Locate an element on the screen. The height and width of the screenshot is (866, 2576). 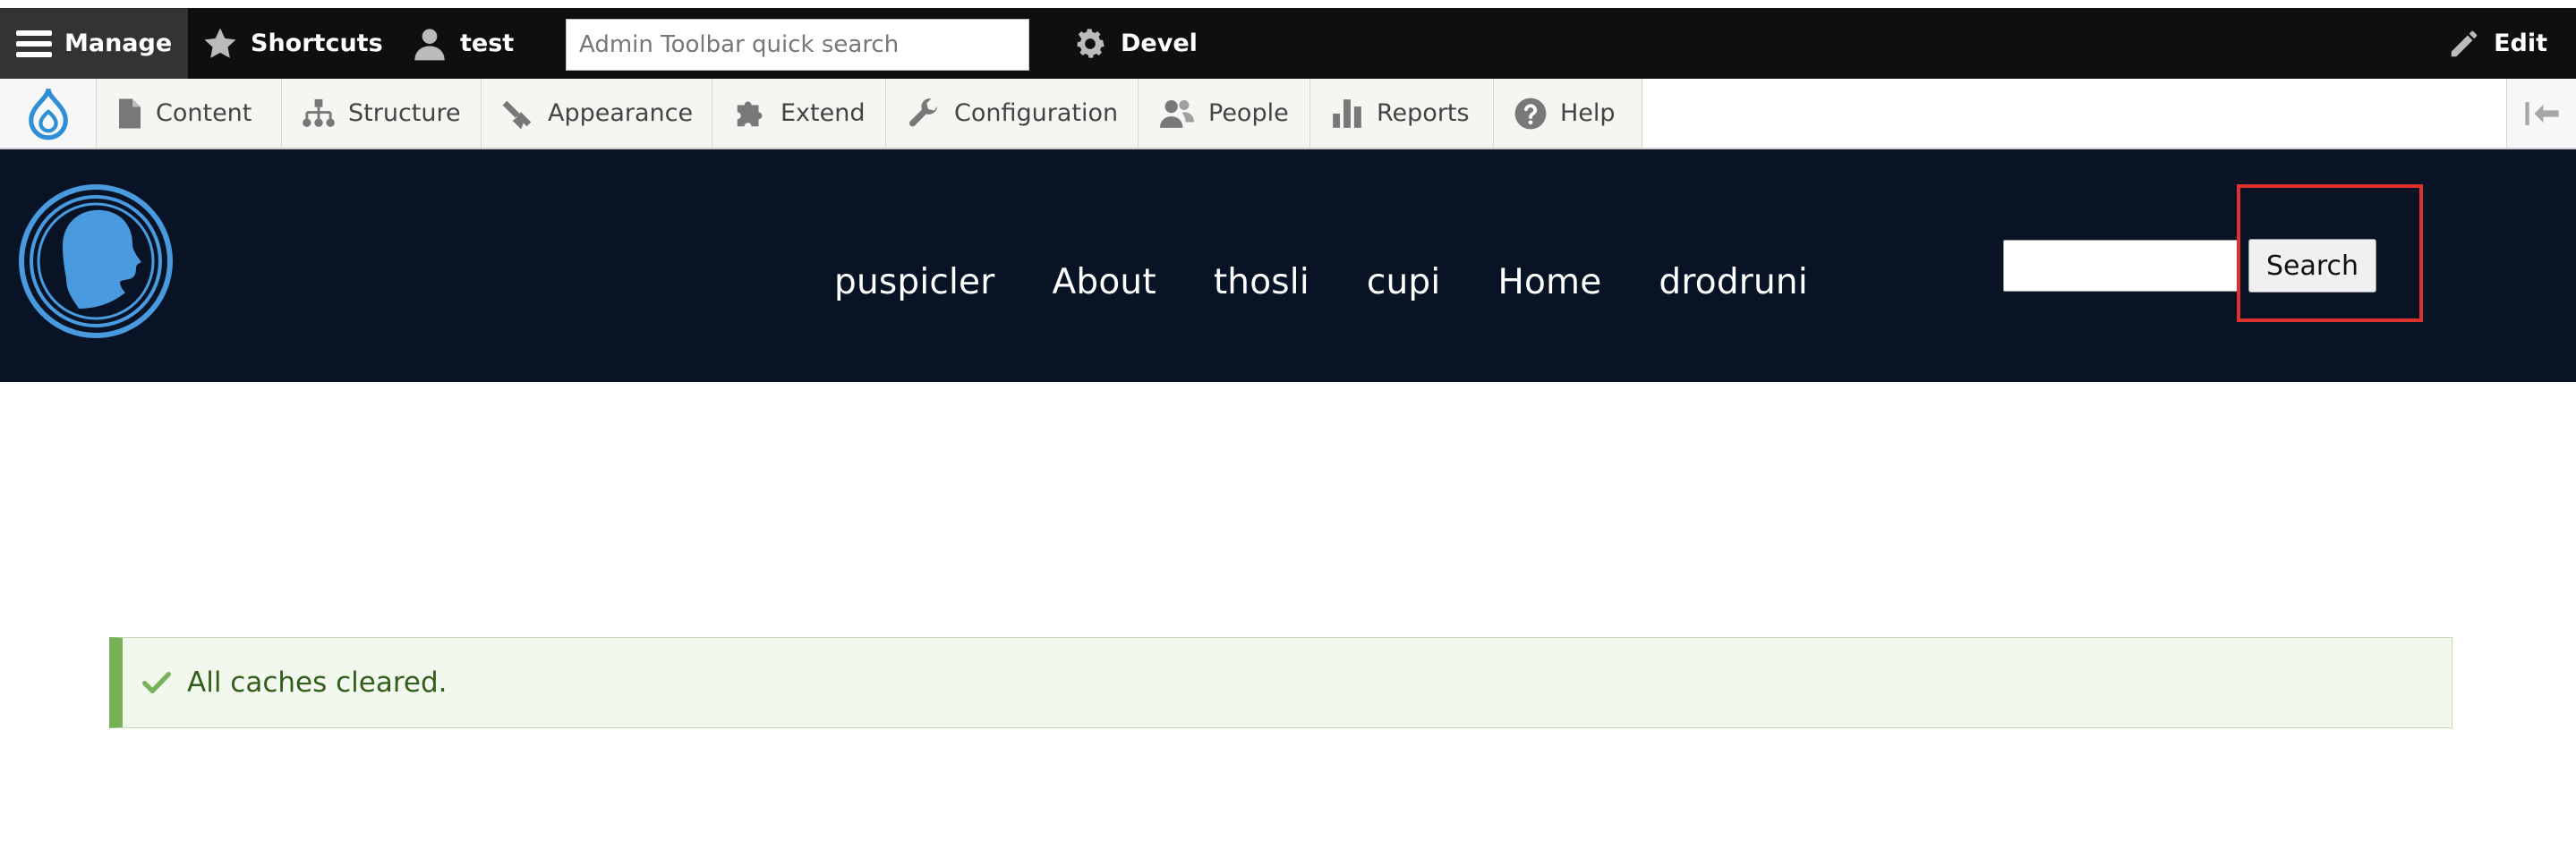
puzzle-icon is located at coordinates (750, 113).